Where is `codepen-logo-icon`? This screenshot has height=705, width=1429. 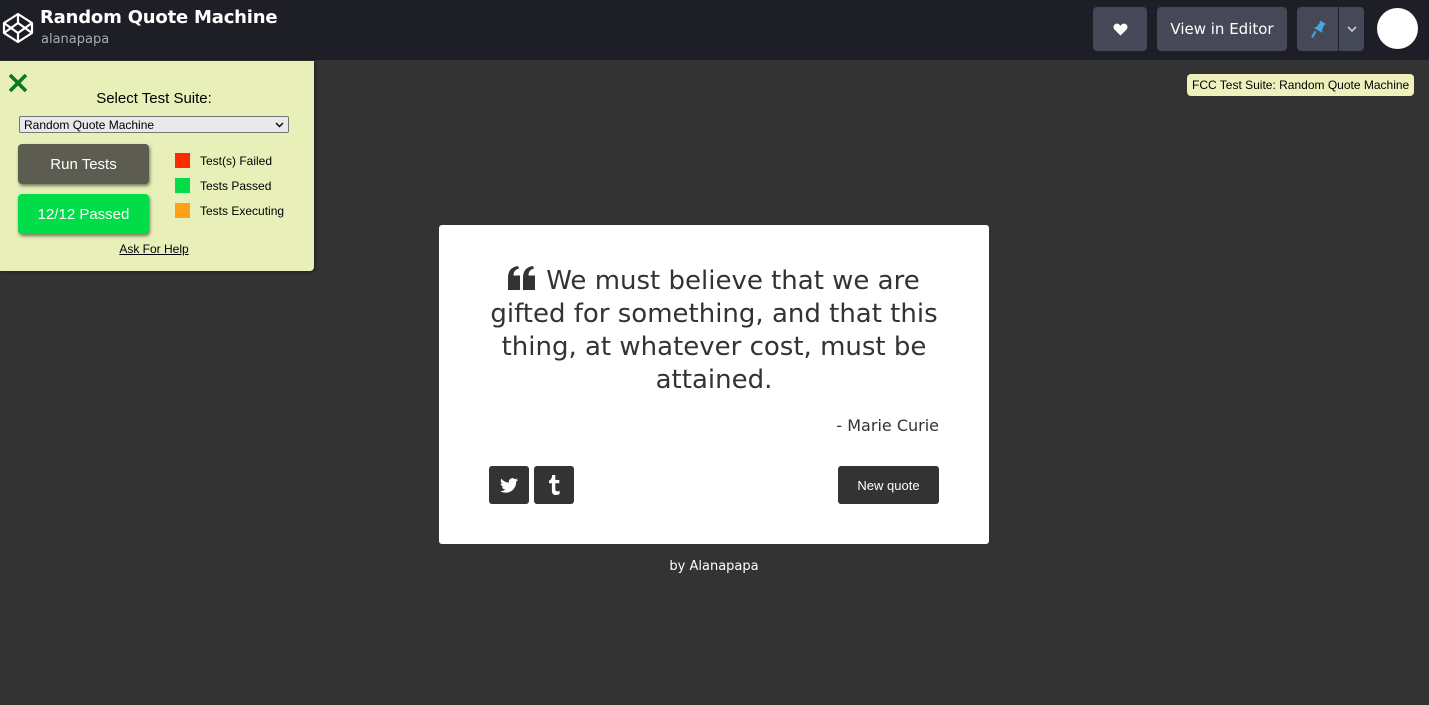 codepen-logo-icon is located at coordinates (18, 28).